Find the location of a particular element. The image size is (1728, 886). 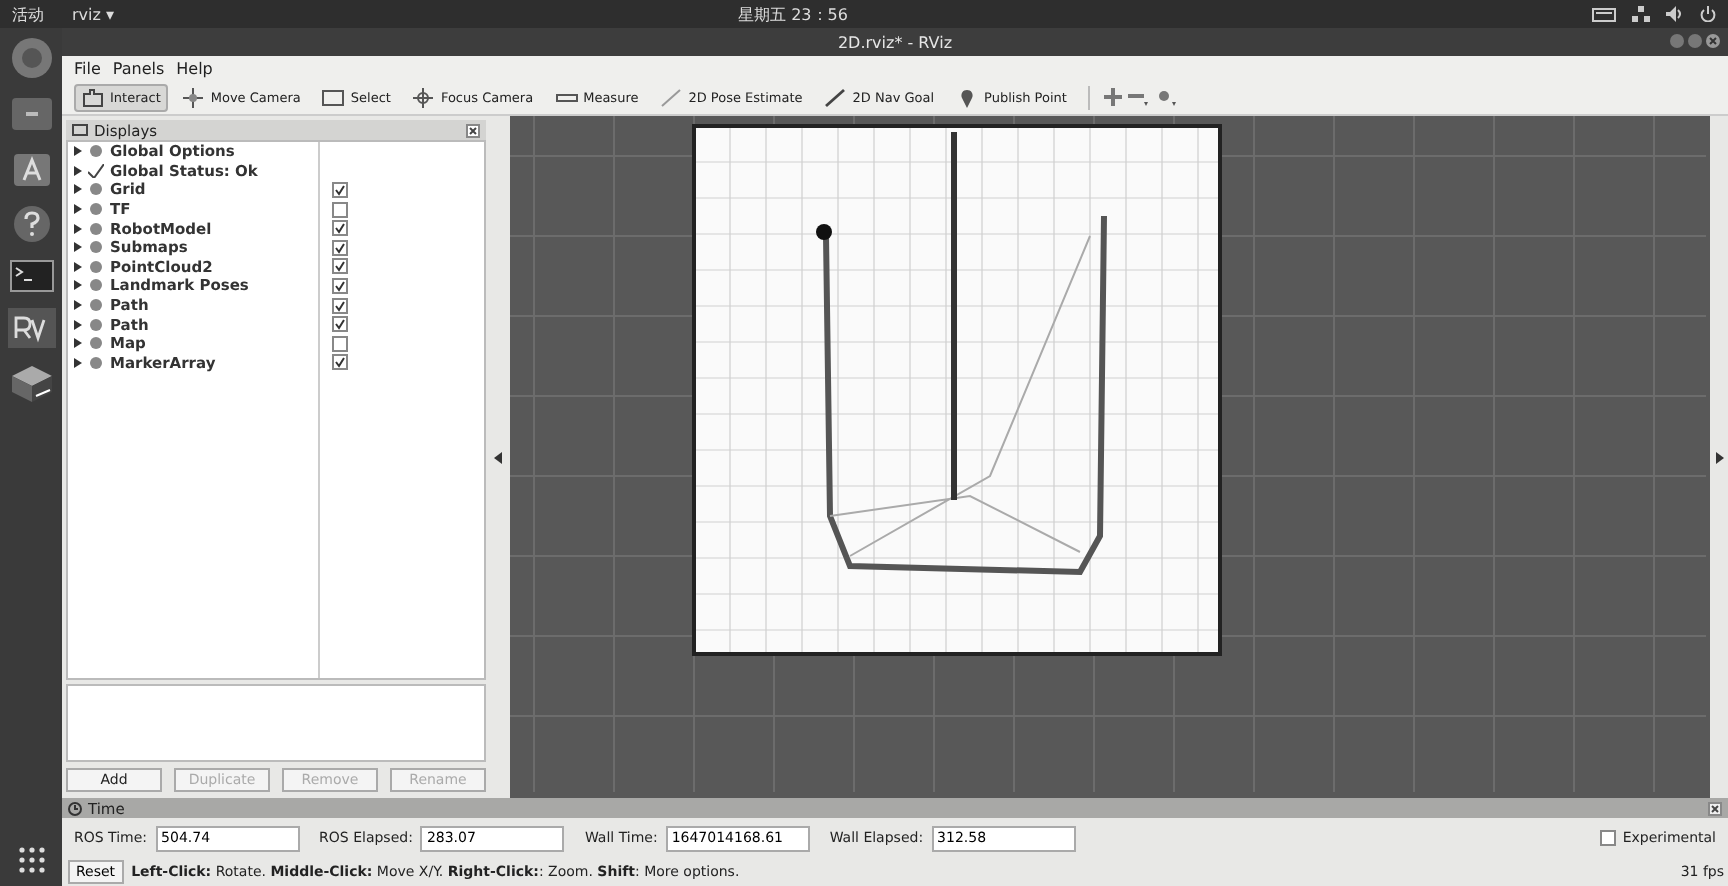

clock-text: 星期五 23：56 is located at coordinates (793, 14).